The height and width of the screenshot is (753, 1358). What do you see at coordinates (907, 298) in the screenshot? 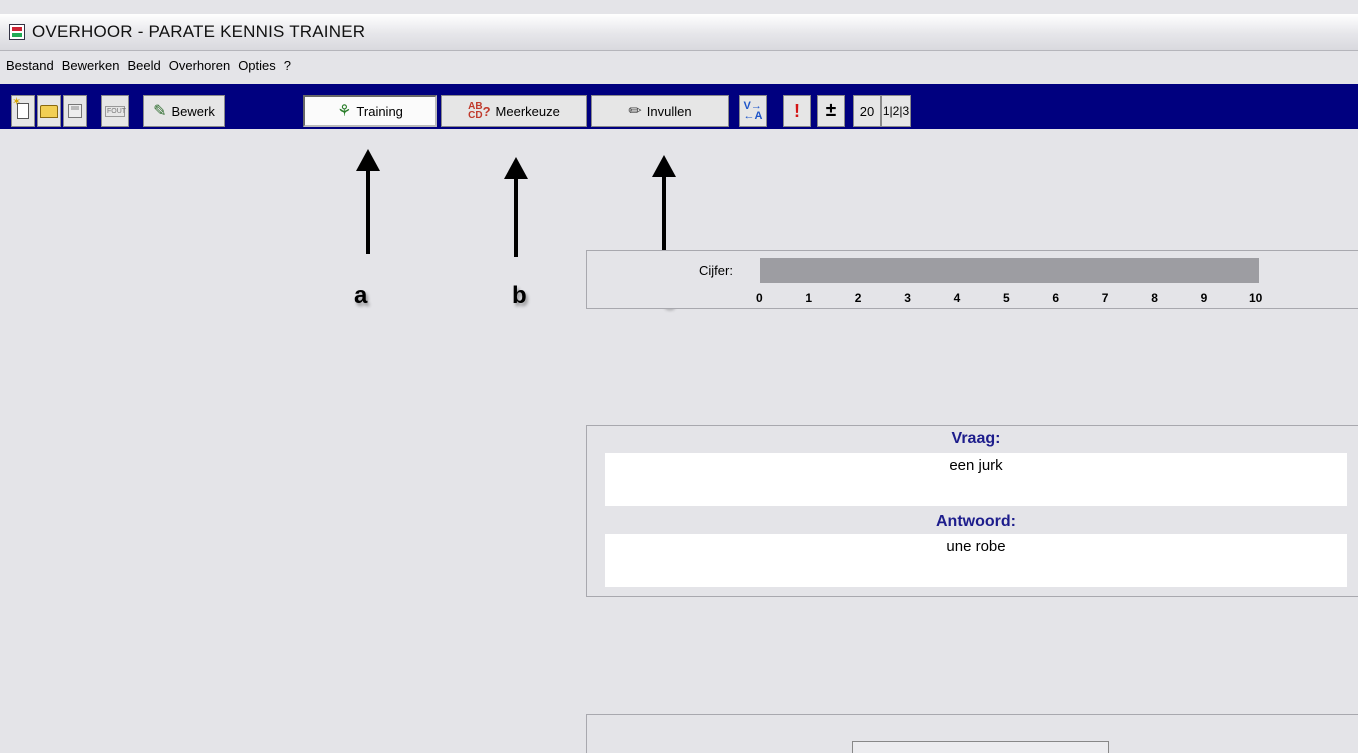
I see `grade-tick: 3` at bounding box center [907, 298].